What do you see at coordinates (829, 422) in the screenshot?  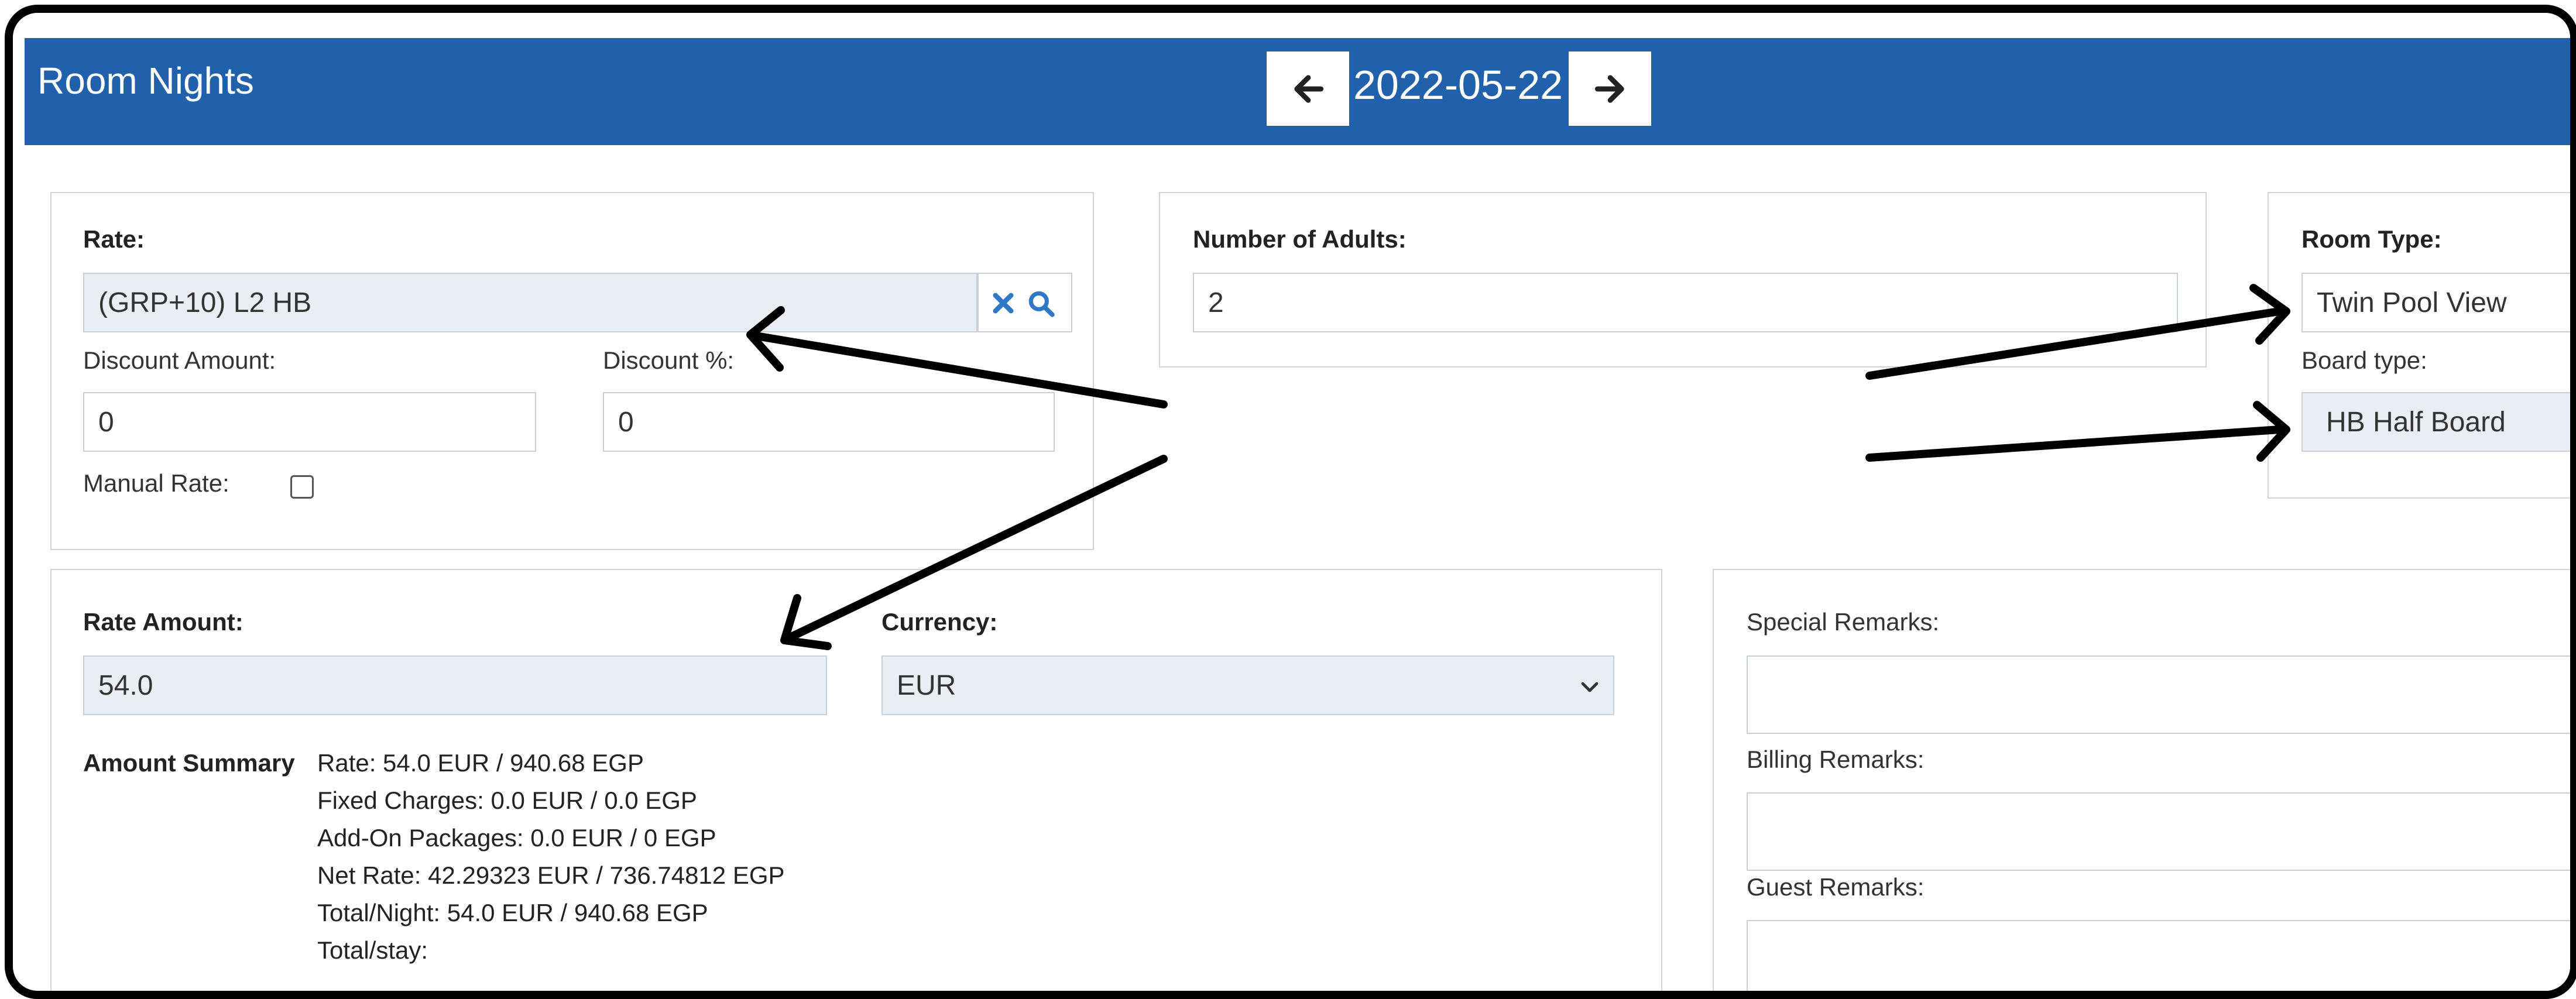 I see `discount-percent-input: 0` at bounding box center [829, 422].